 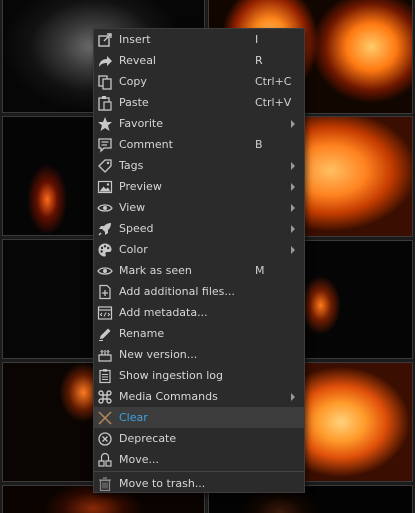 I want to click on eye-seen-icon, so click(x=105, y=271).